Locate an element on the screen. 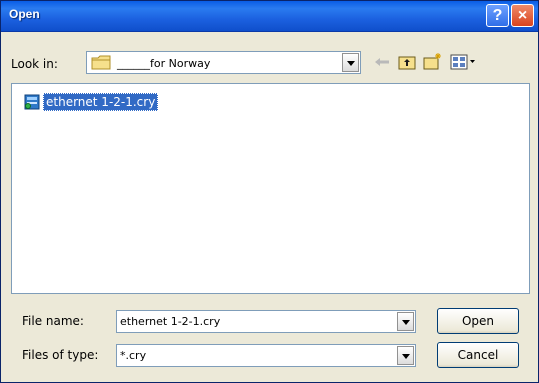 This screenshot has height=383, width=539. views-menu-icon is located at coordinates (462, 62).